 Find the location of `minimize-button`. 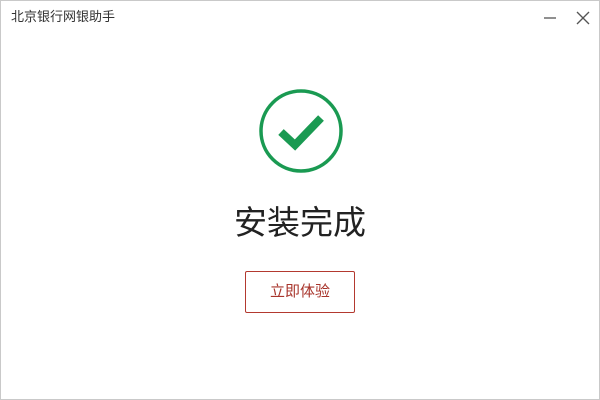

minimize-button is located at coordinates (550, 18).